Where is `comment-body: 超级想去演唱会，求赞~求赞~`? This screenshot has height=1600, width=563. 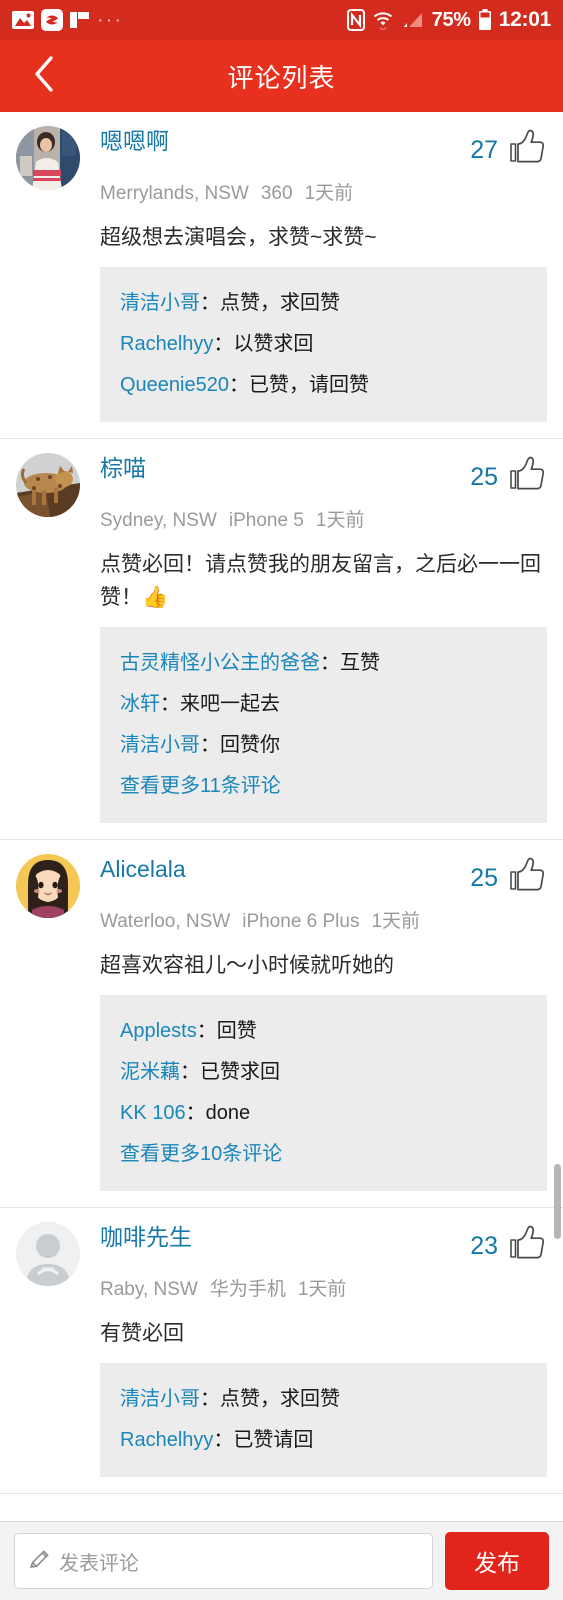
comment-body: 超级想去演唱会，求赞~求赞~ is located at coordinates (238, 237).